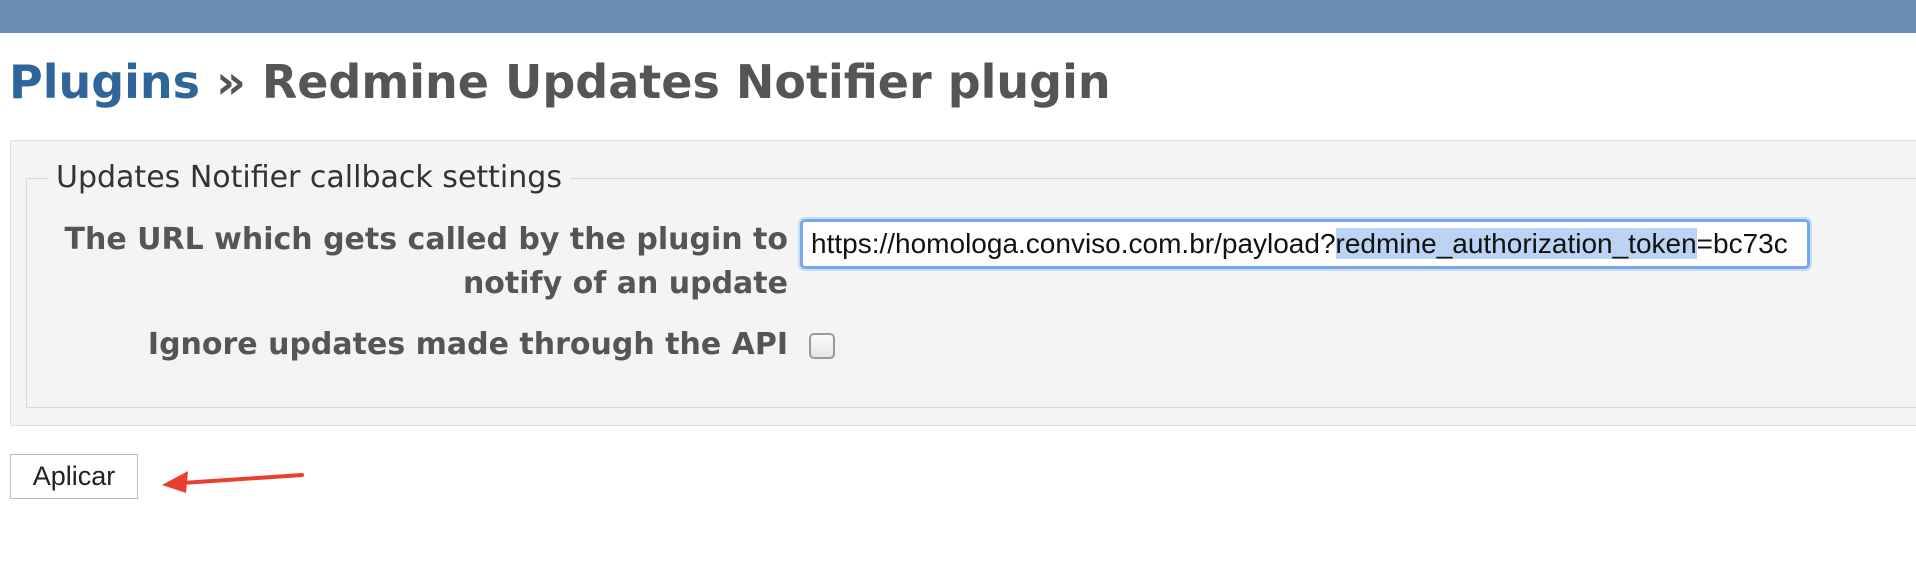  What do you see at coordinates (467, 344) in the screenshot?
I see `ignore-api-label: Ignore updates made through the API` at bounding box center [467, 344].